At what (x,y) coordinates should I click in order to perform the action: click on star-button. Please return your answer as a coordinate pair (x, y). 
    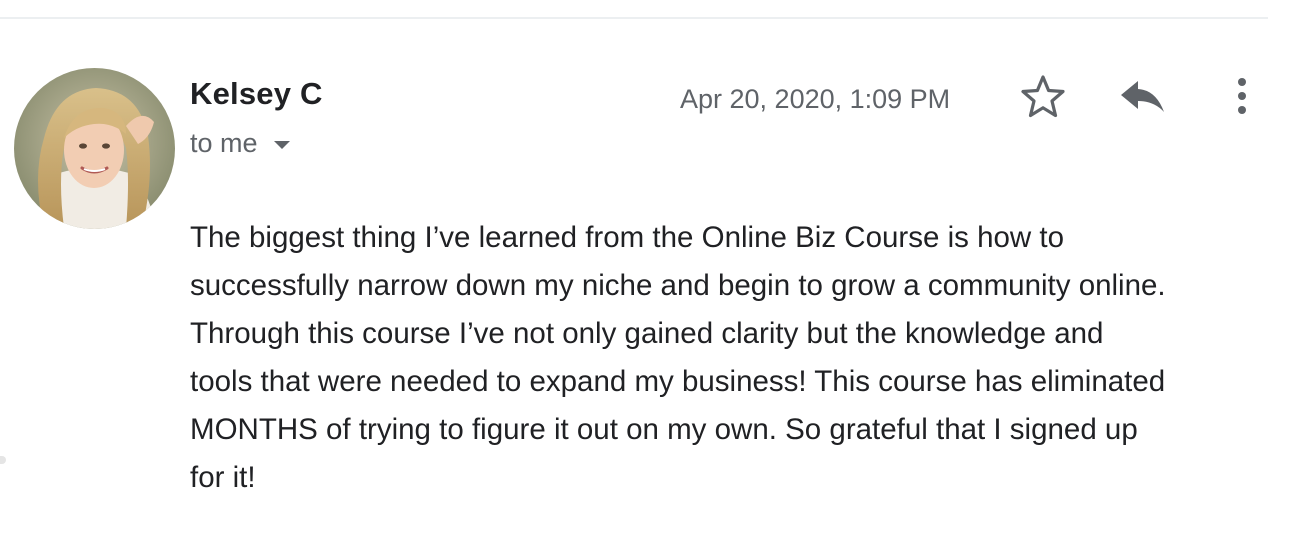
    Looking at the image, I should click on (1043, 97).